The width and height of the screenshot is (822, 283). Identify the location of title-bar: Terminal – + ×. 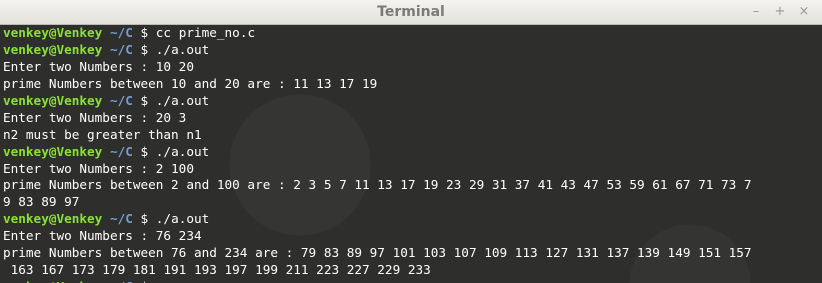
(411, 12).